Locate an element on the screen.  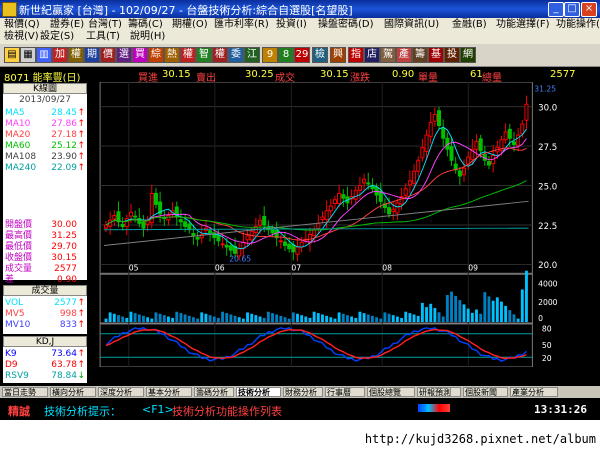
menu-item: 金融(B) is located at coordinates (469, 25).